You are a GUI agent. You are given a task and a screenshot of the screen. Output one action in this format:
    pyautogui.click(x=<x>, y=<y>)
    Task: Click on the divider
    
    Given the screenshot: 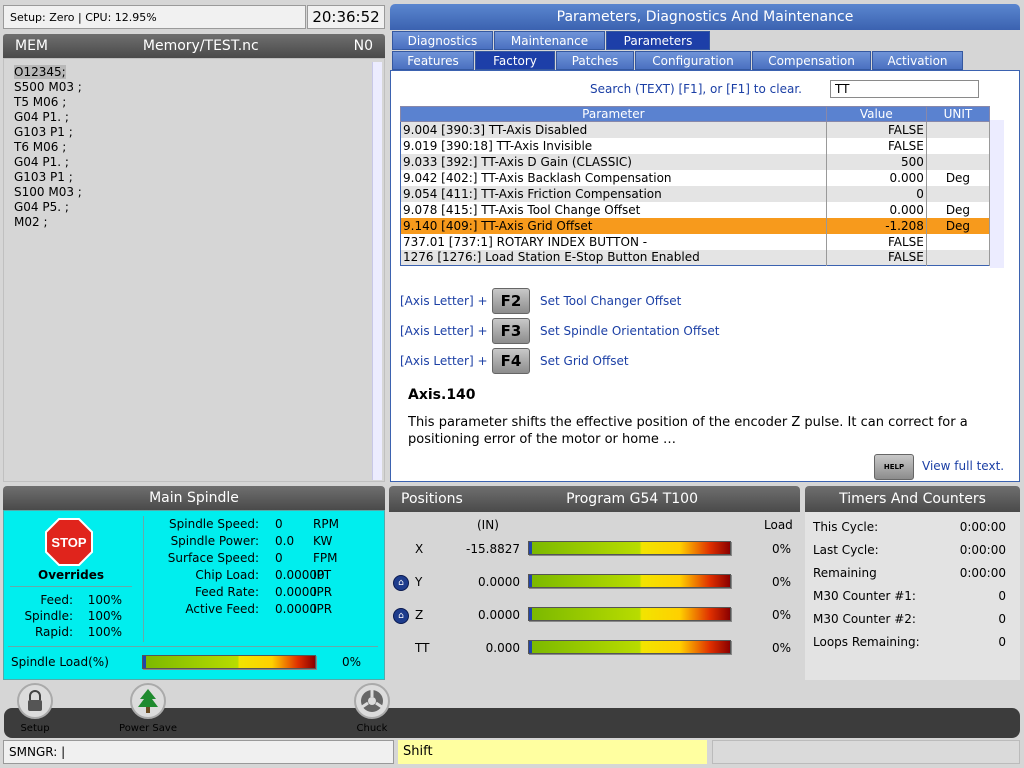 What is the action you would take?
    pyautogui.click(x=193, y=646)
    